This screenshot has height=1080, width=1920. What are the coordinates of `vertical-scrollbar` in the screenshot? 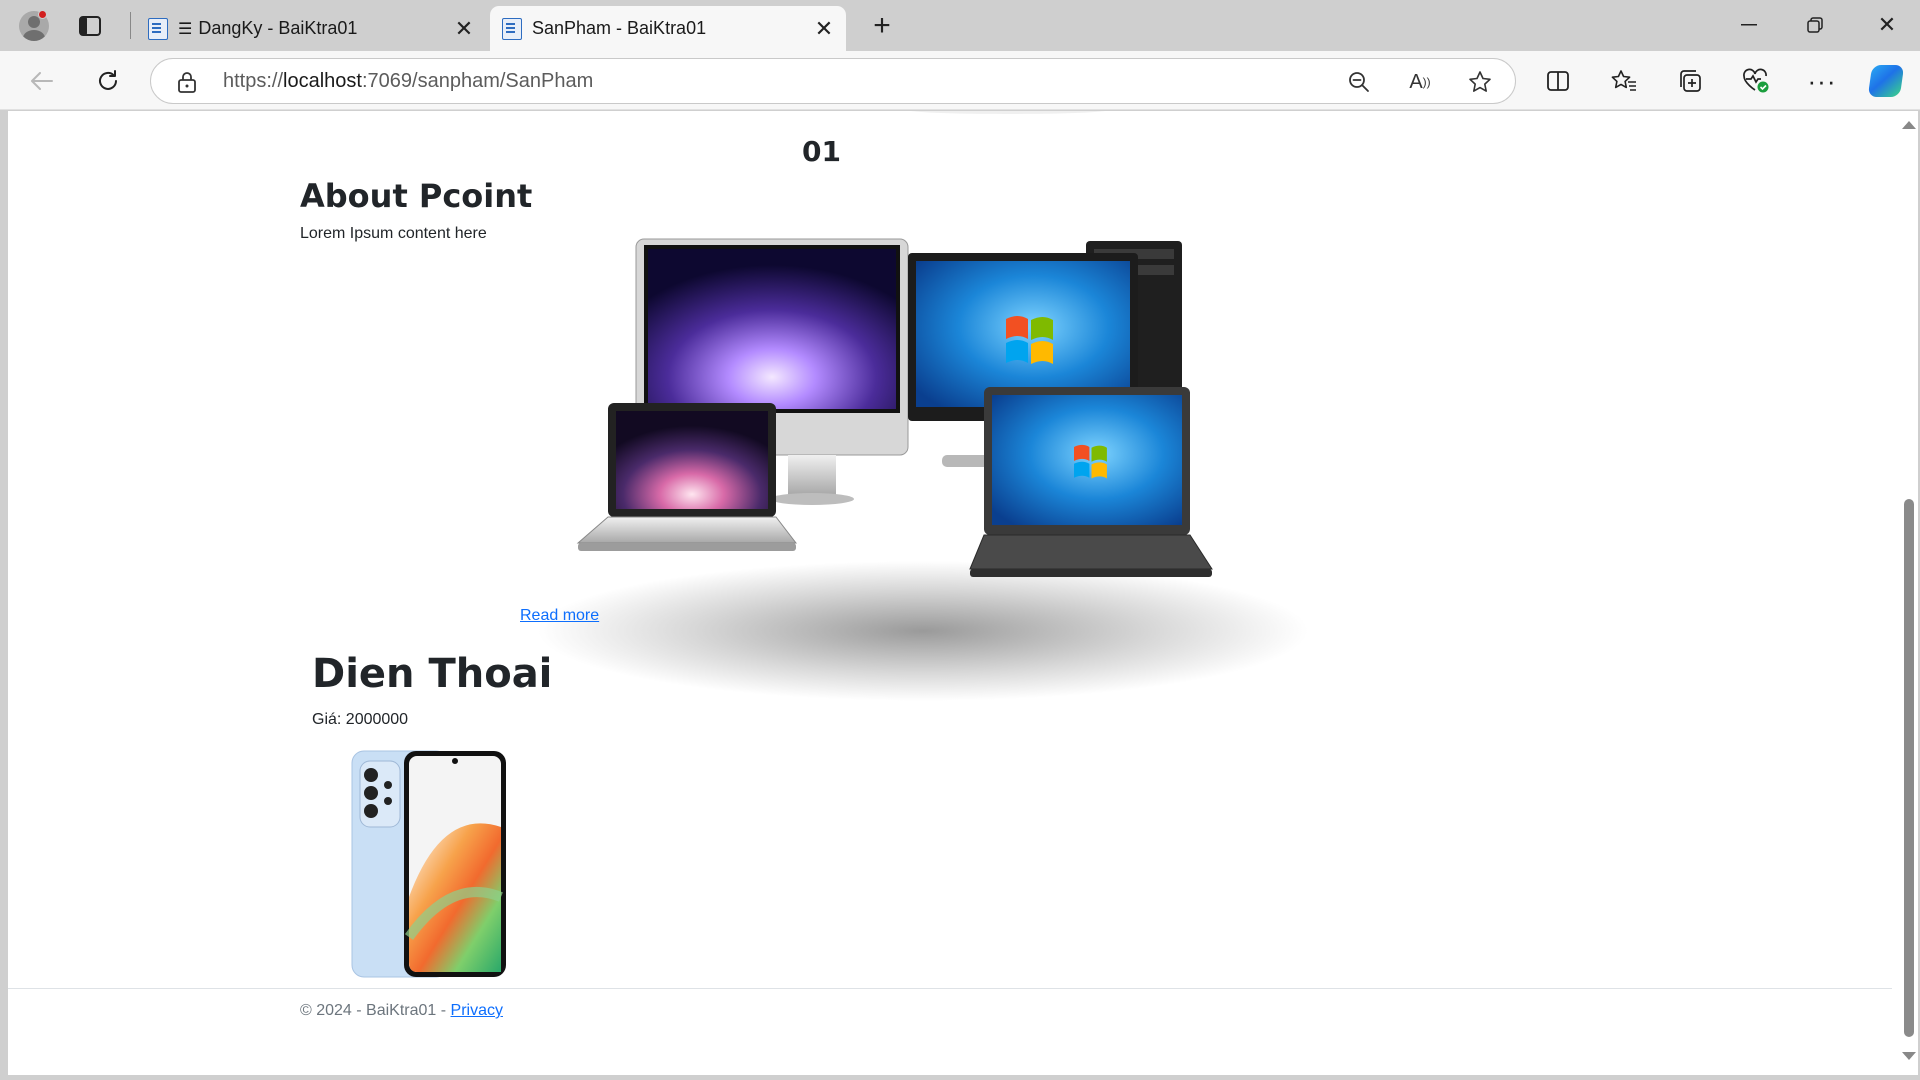 It's located at (1908, 593).